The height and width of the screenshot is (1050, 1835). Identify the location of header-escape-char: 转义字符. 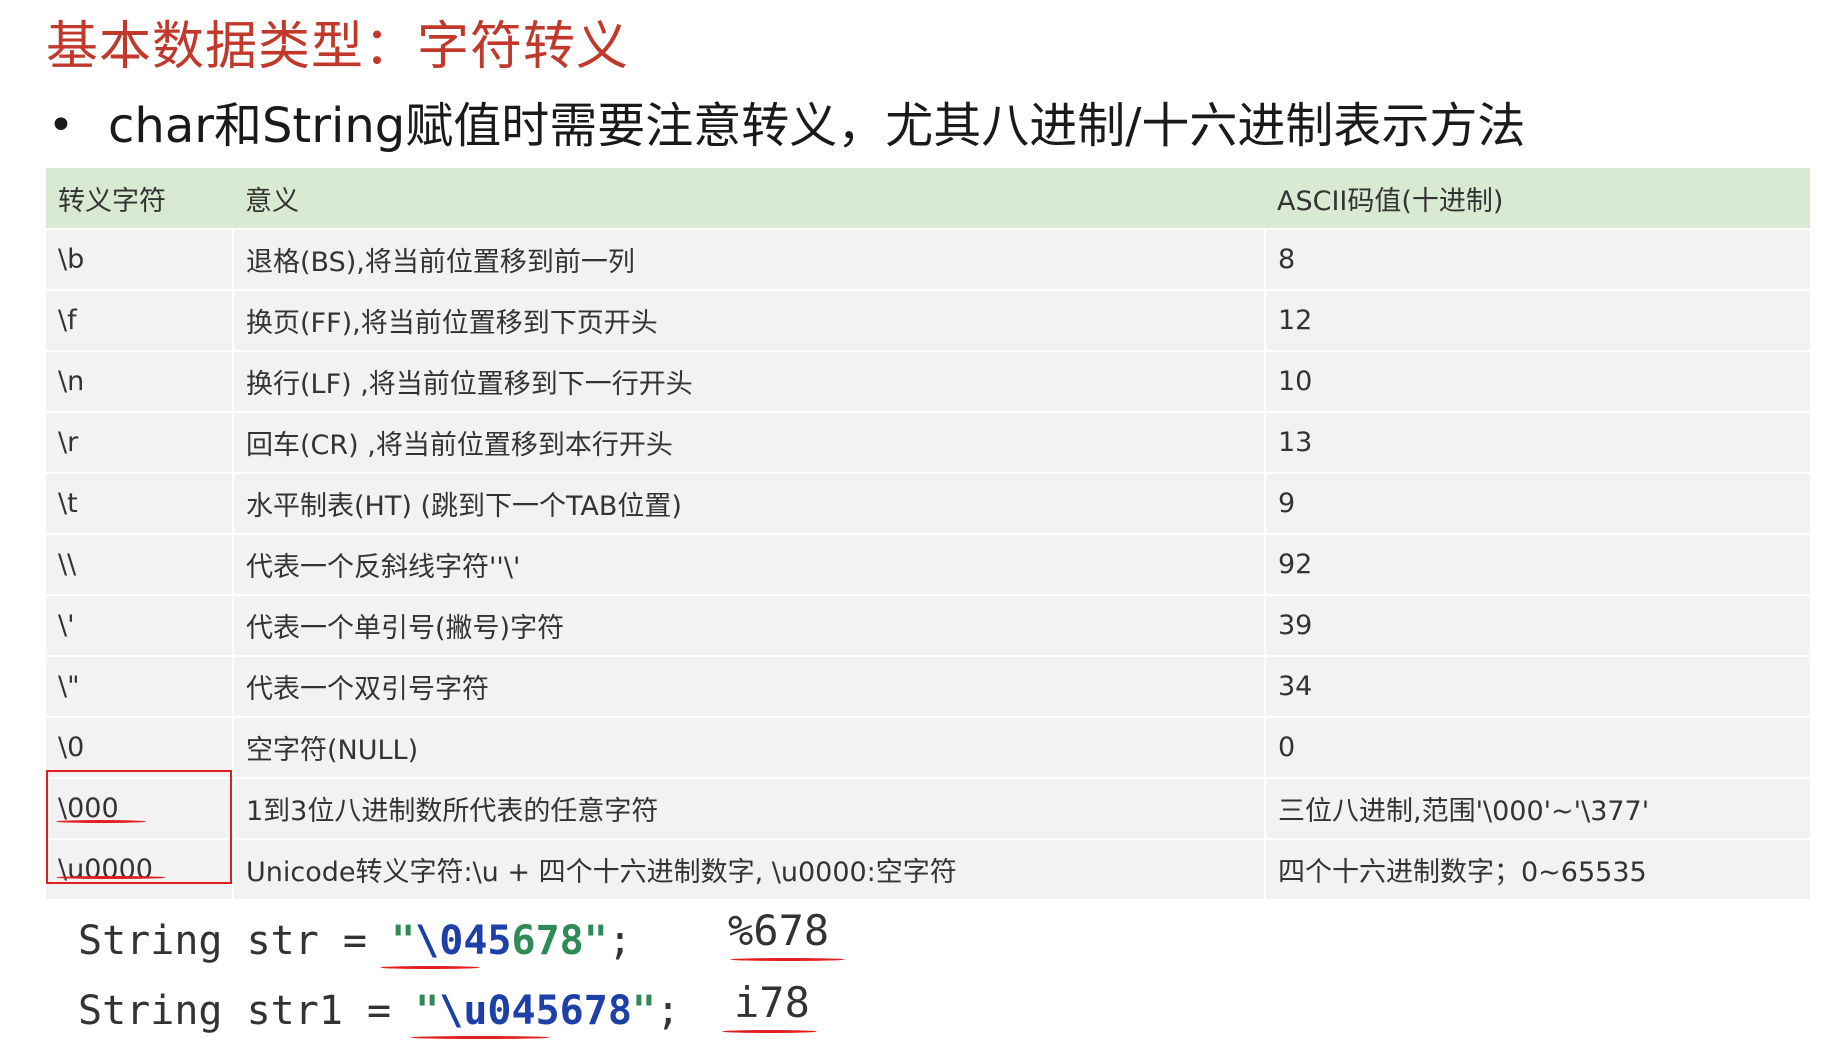
(139, 198).